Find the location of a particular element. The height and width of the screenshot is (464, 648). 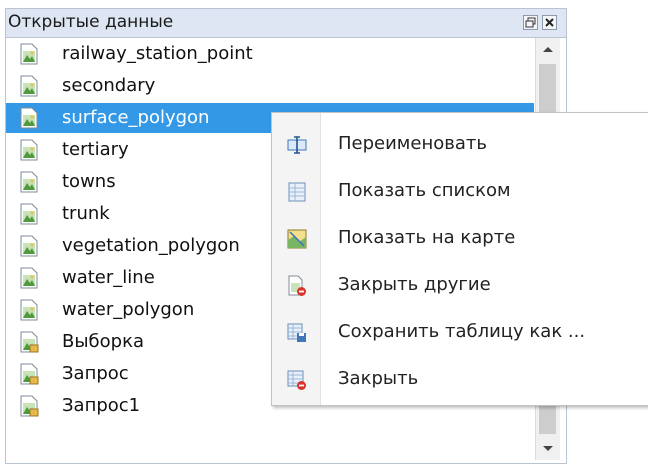

context-menu-item: Закрыть другие is located at coordinates (460, 287).